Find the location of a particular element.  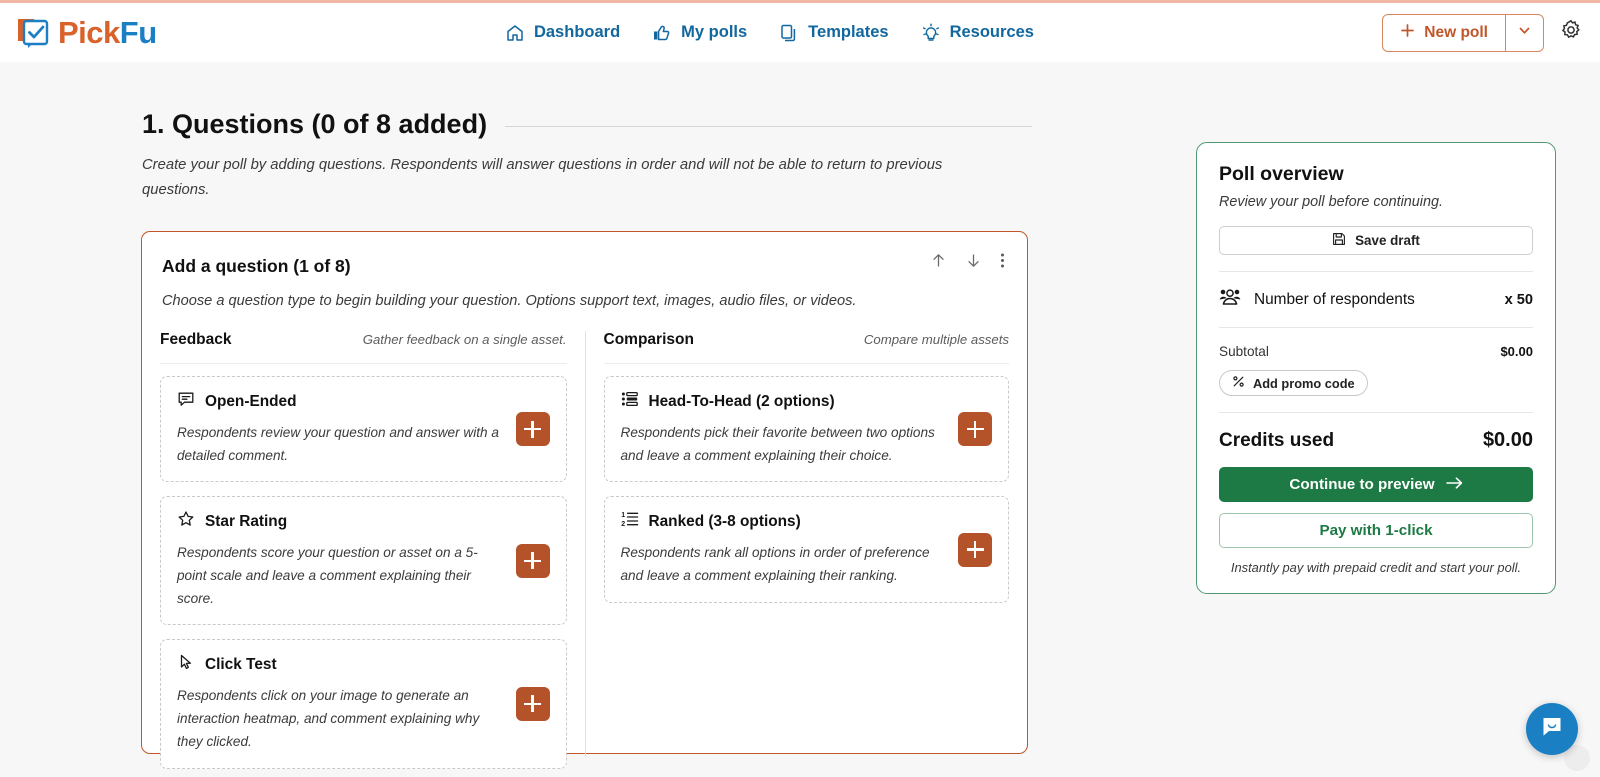

nav-label-my-polls: My polls is located at coordinates (714, 32).